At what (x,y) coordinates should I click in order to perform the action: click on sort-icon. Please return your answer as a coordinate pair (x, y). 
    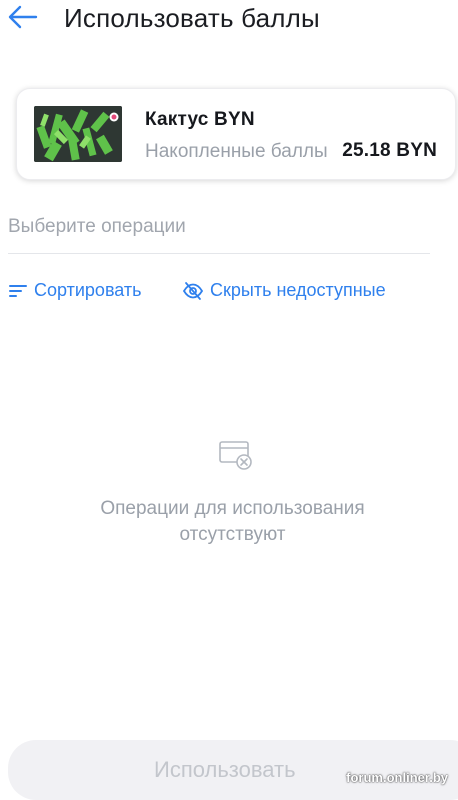
    Looking at the image, I should click on (18, 291).